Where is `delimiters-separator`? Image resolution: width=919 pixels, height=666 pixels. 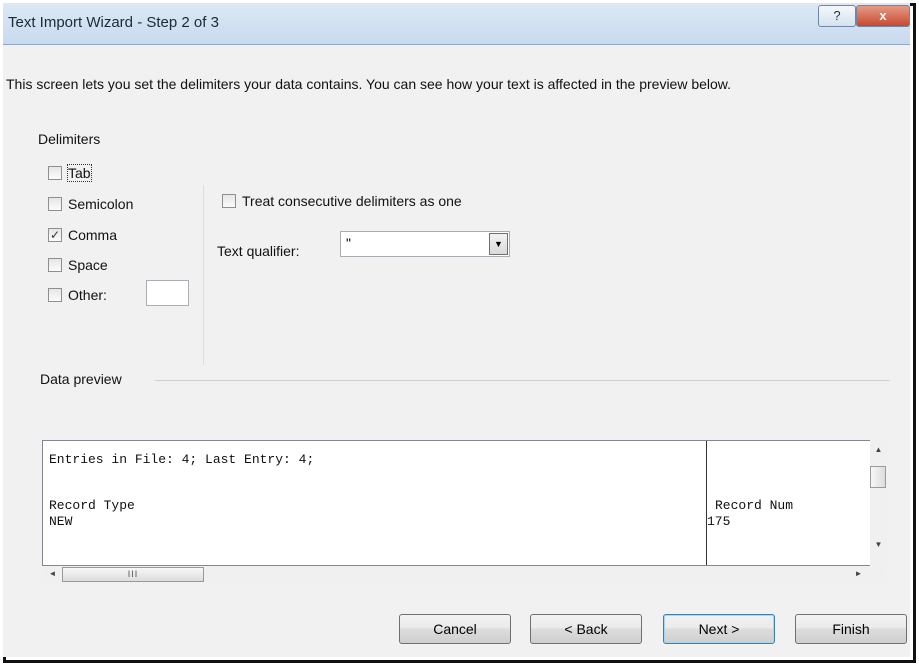
delimiters-separator is located at coordinates (203, 275).